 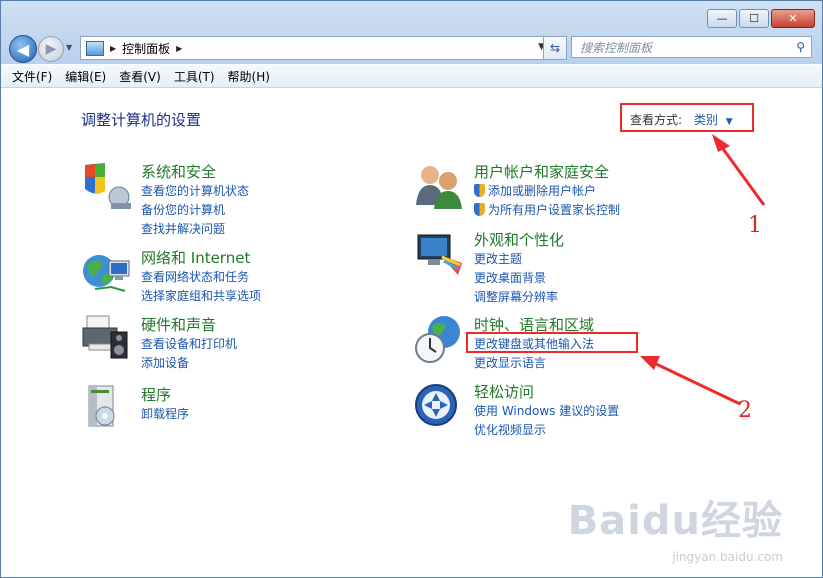 What do you see at coordinates (675, 521) in the screenshot?
I see `watermark-logo: Baidu经验` at bounding box center [675, 521].